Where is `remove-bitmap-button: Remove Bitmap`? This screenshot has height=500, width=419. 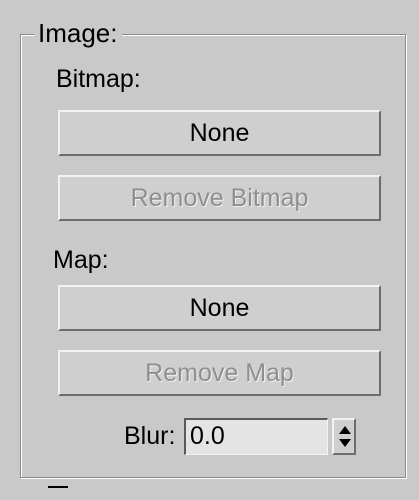 remove-bitmap-button: Remove Bitmap is located at coordinates (219, 198).